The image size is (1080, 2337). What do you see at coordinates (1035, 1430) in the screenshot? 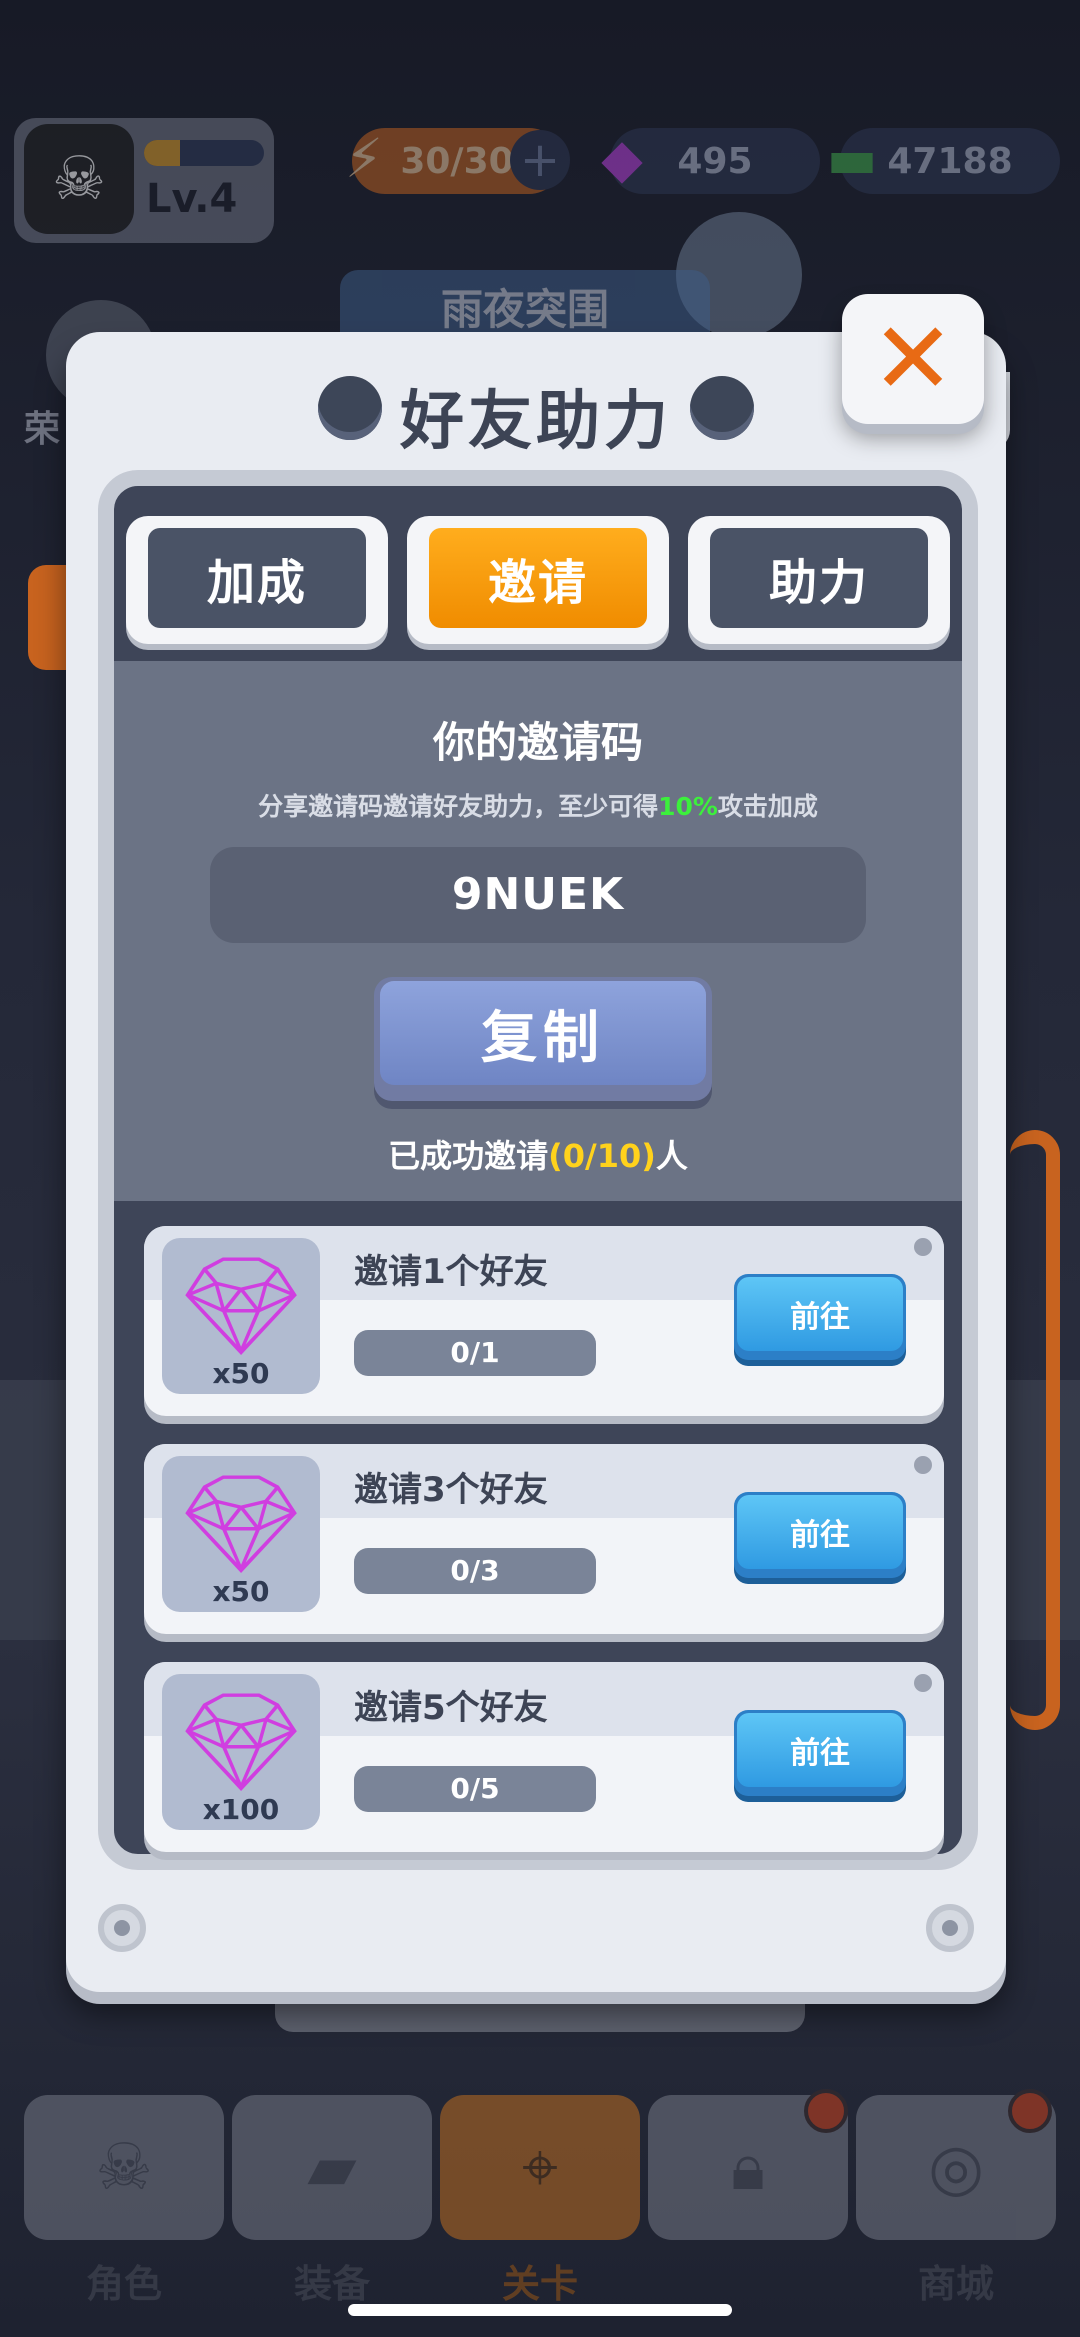
I see `background-handle` at bounding box center [1035, 1430].